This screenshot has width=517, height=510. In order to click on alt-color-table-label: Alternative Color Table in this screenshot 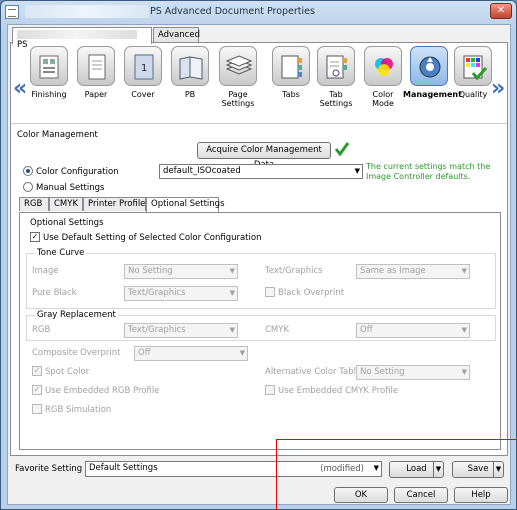, I will do `click(313, 372)`.